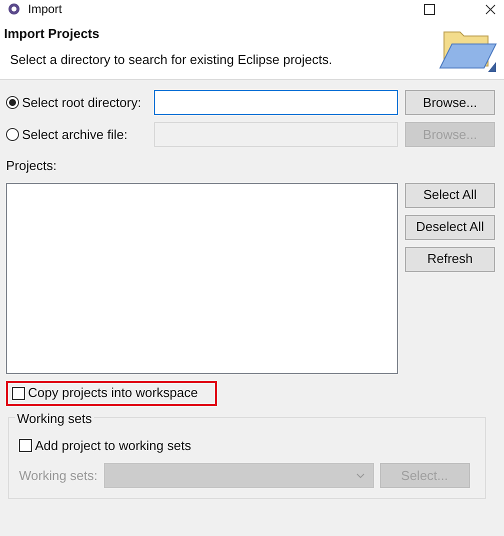 This screenshot has width=504, height=536. Describe the element at coordinates (45, 9) in the screenshot. I see `window-title: Import` at that location.